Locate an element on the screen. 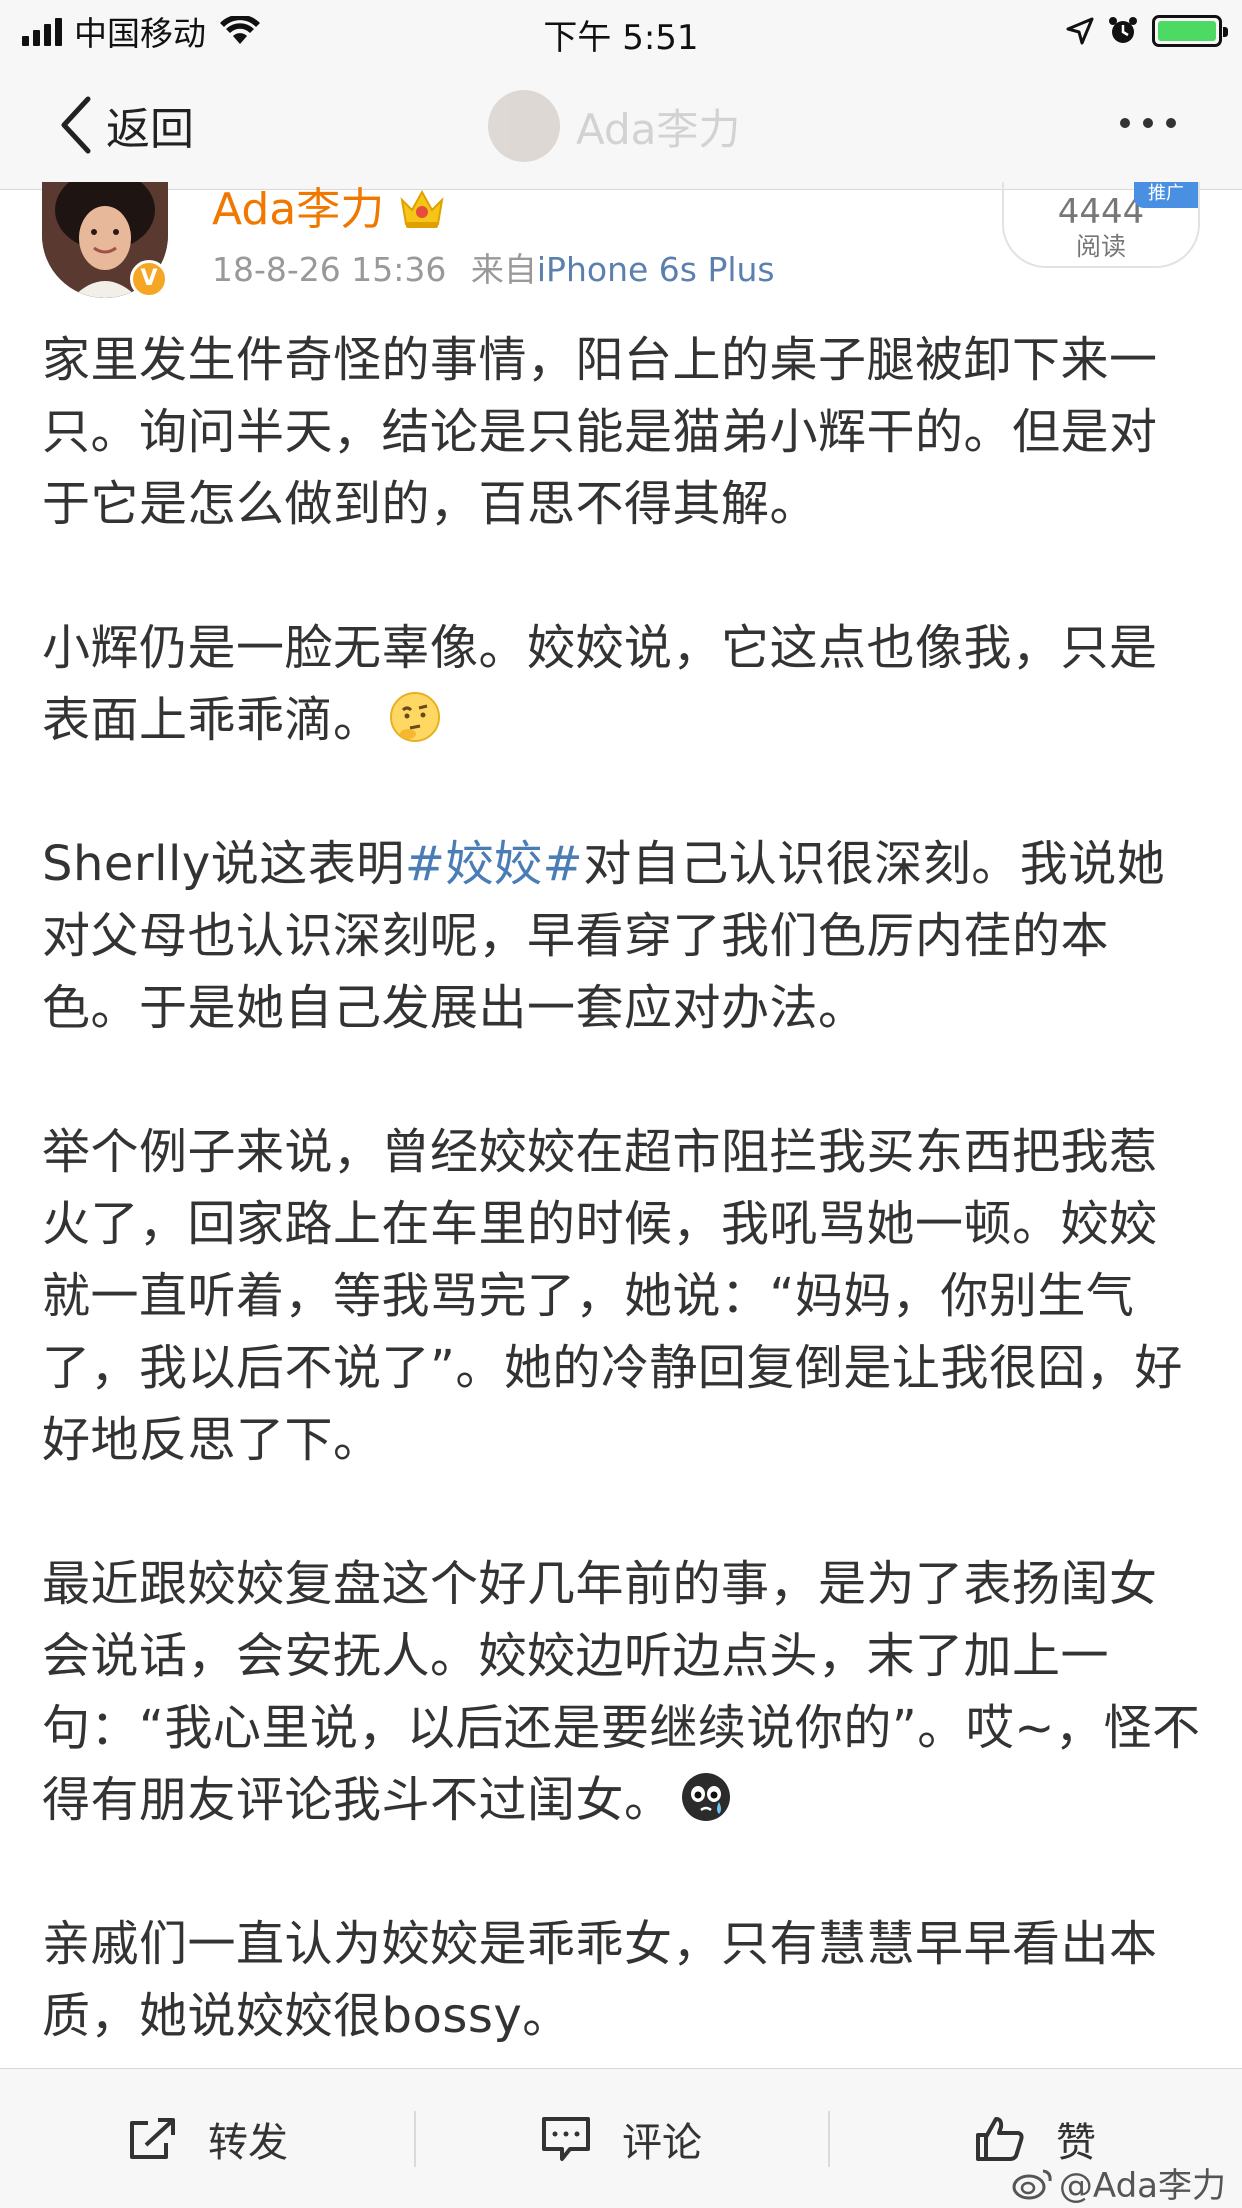 Image resolution: width=1242 pixels, height=2208 pixels. back-button: 返回 is located at coordinates (126, 125).